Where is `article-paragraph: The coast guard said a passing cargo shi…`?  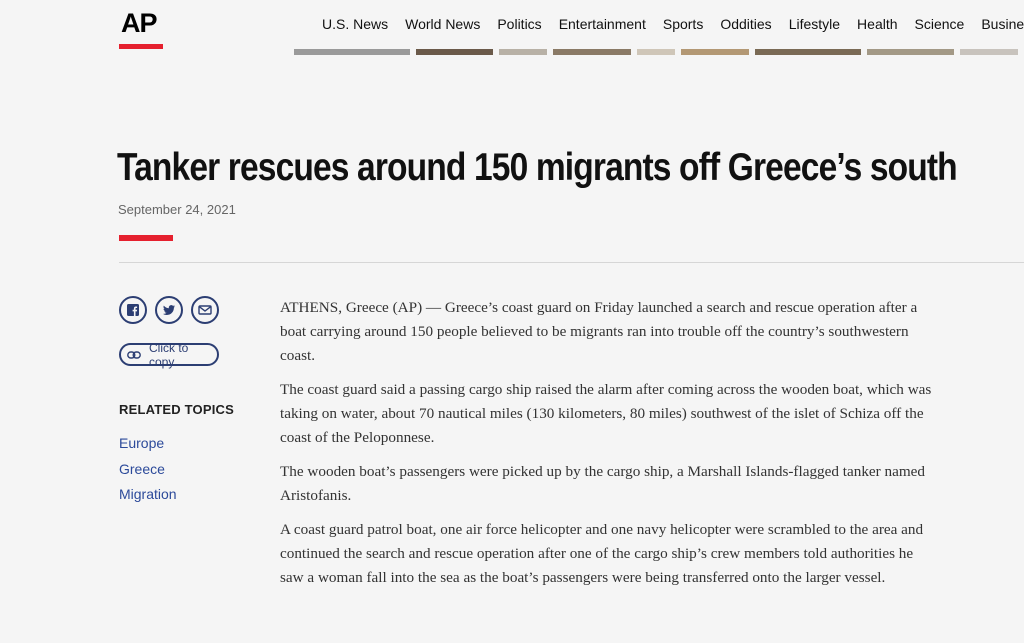 article-paragraph: The coast guard said a passing cargo shi… is located at coordinates (606, 413).